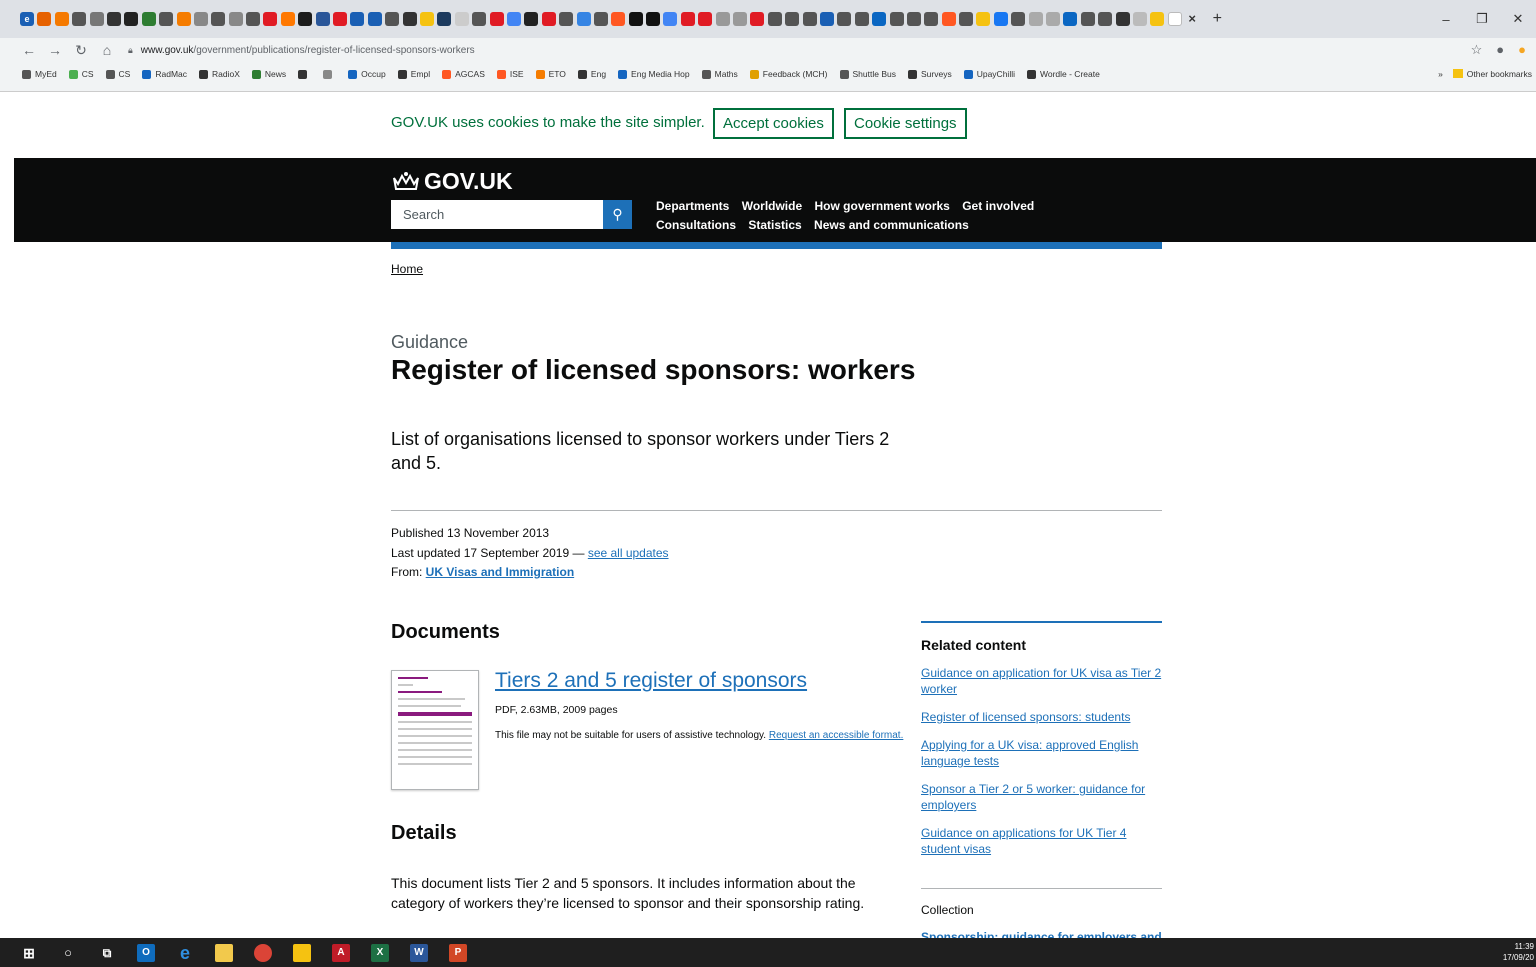 Image resolution: width=1536 pixels, height=967 pixels. What do you see at coordinates (905, 123) in the screenshot?
I see `cookie-settings-button: Cookie settings` at bounding box center [905, 123].